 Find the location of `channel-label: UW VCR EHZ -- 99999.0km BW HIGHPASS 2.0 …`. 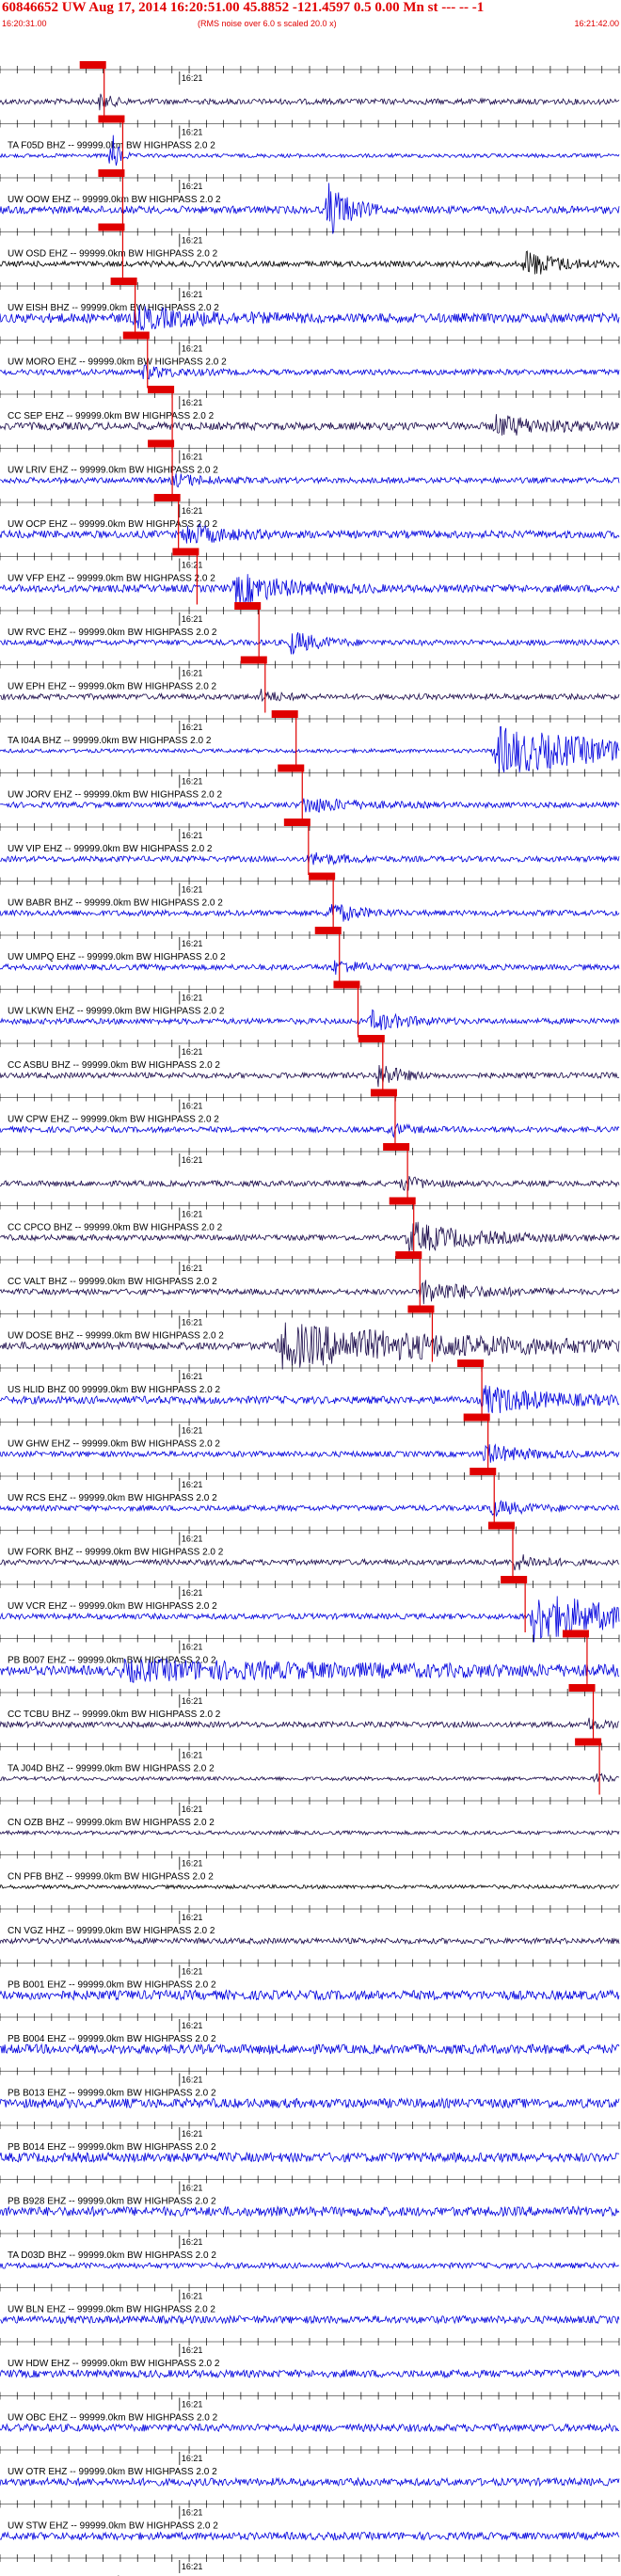

channel-label: UW VCR EHZ -- 99999.0km BW HIGHPASS 2.0 … is located at coordinates (113, 1606).